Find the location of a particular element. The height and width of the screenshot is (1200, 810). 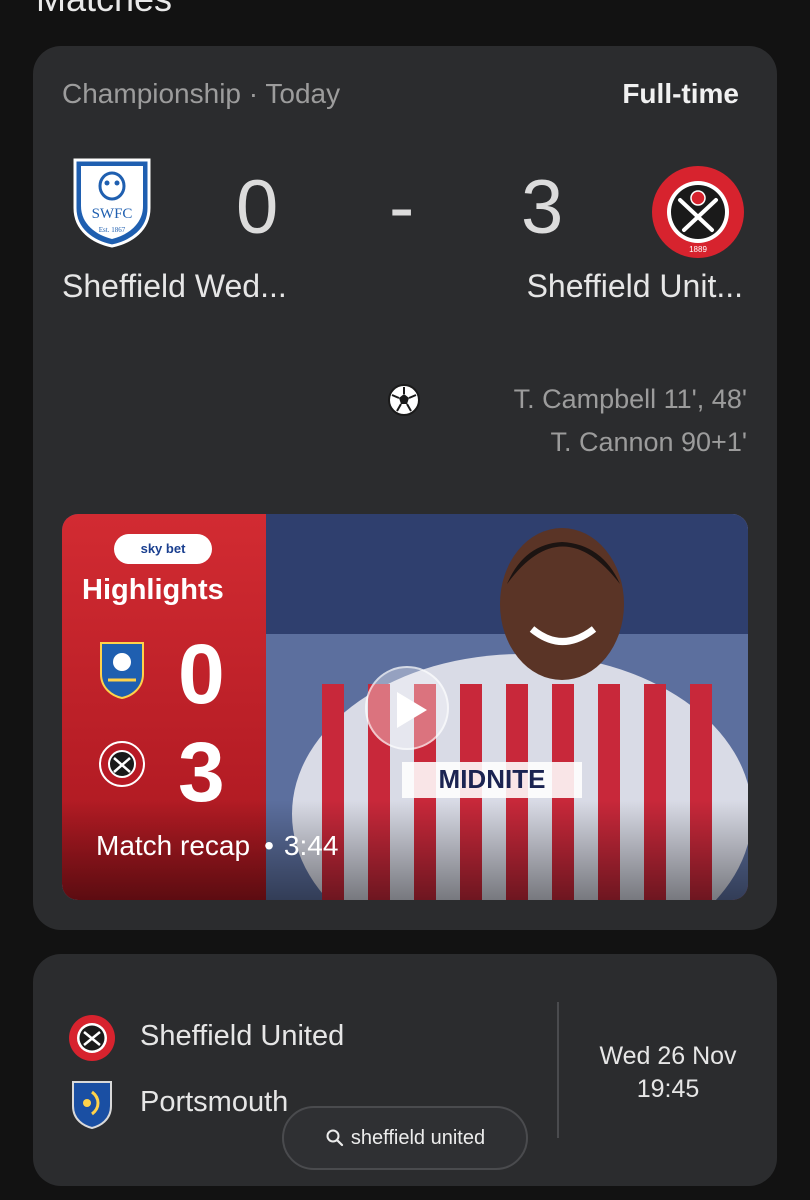

section-title: Matches is located at coordinates (104, 10).